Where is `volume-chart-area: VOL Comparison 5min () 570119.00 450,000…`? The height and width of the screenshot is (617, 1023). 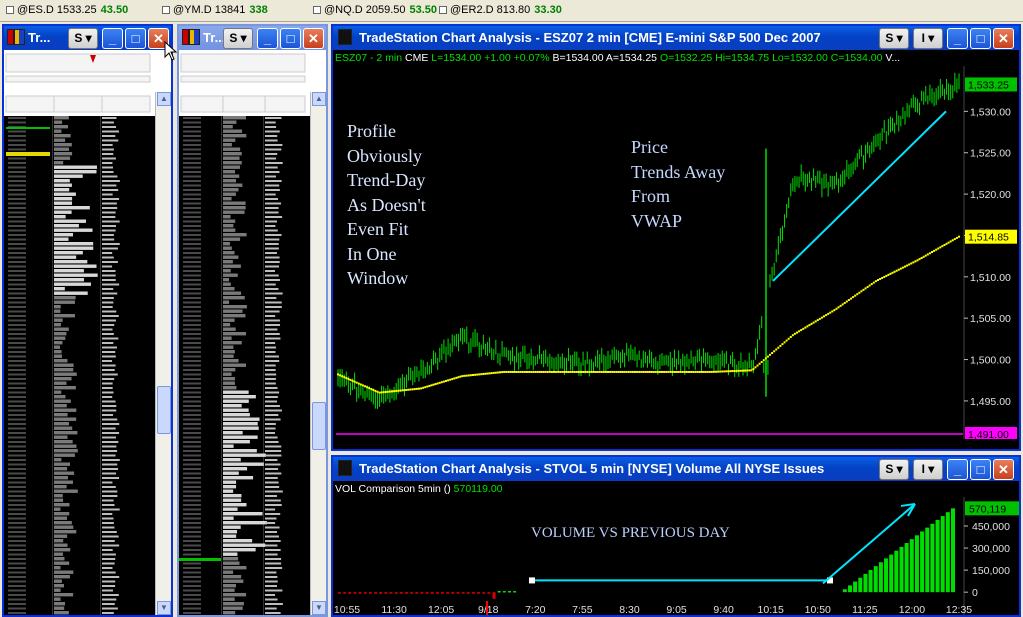 volume-chart-area: VOL Comparison 5min () 570119.00 450,000… is located at coordinates (676, 548).